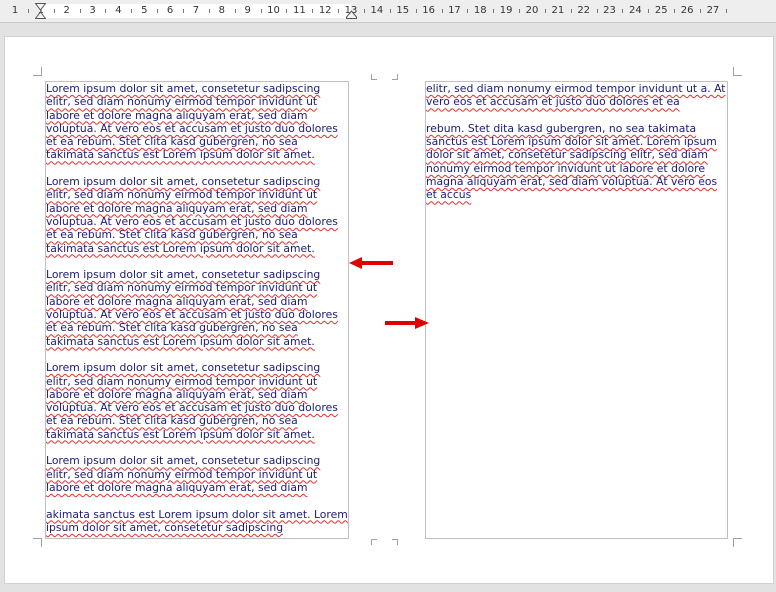 Image resolution: width=776 pixels, height=592 pixels. I want to click on ruler-number: 11, so click(299, 10).